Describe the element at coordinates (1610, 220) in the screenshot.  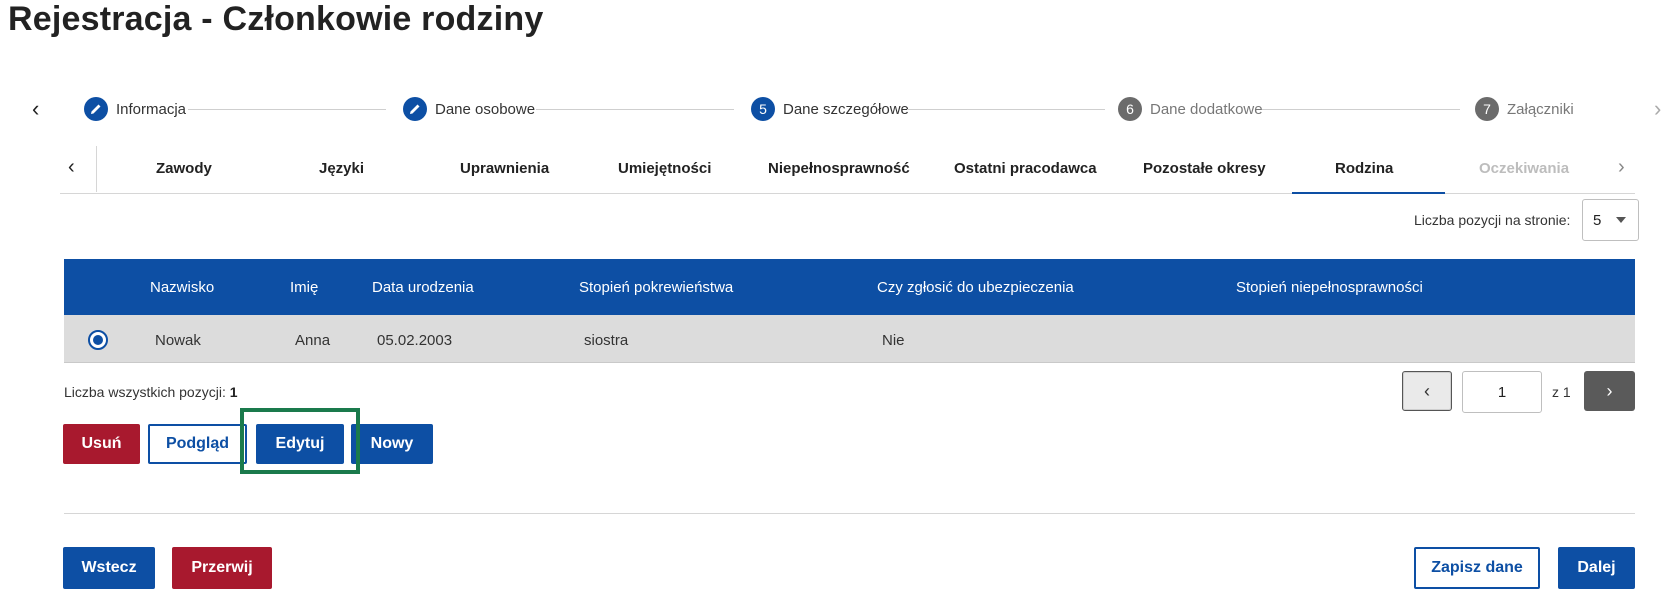
I see `per-page-select: 5` at that location.